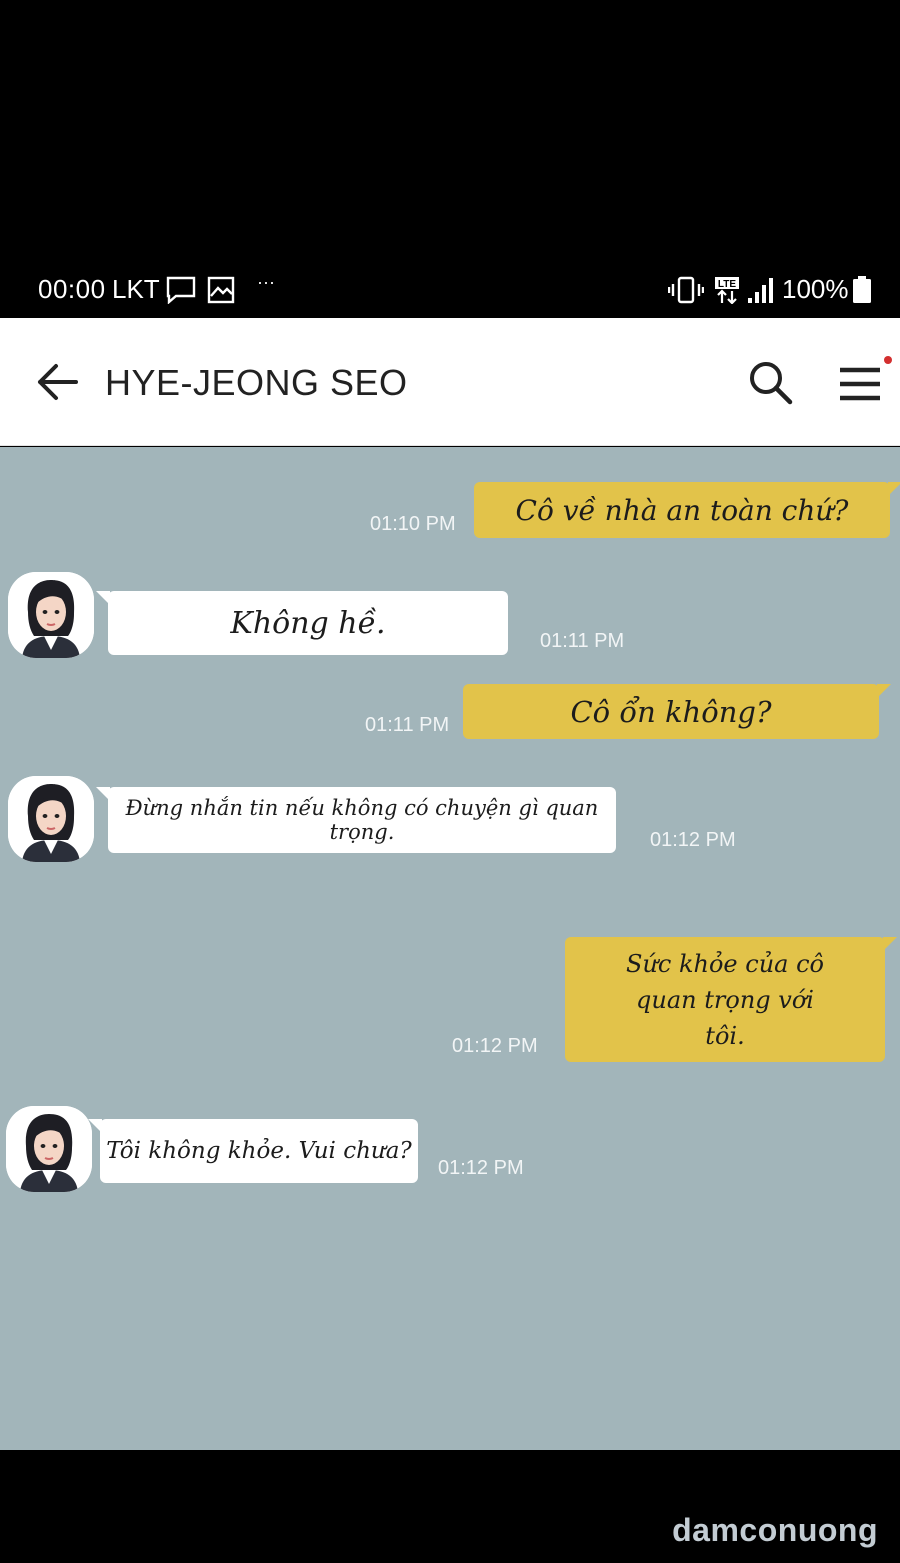 The height and width of the screenshot is (1563, 900). What do you see at coordinates (450, 382) in the screenshot?
I see `chat-header: HYE-JEONG SEO` at bounding box center [450, 382].